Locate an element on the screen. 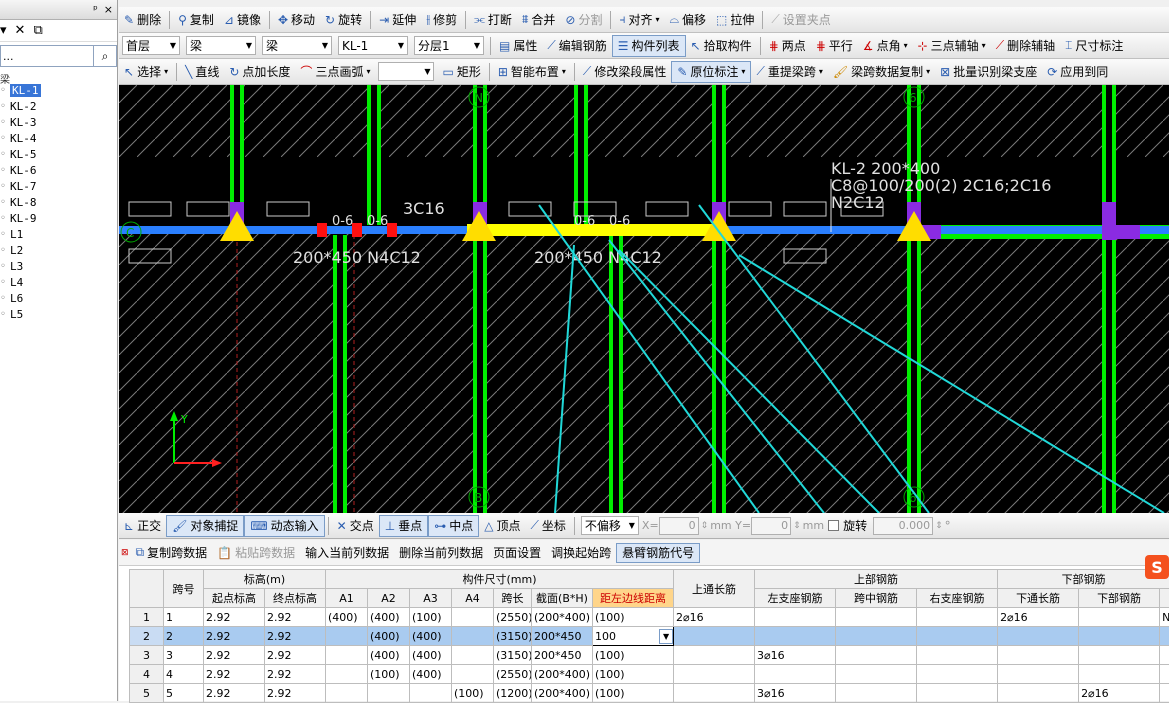 The width and height of the screenshot is (1169, 703). pin-icon: ᵖ is located at coordinates (95, 9).